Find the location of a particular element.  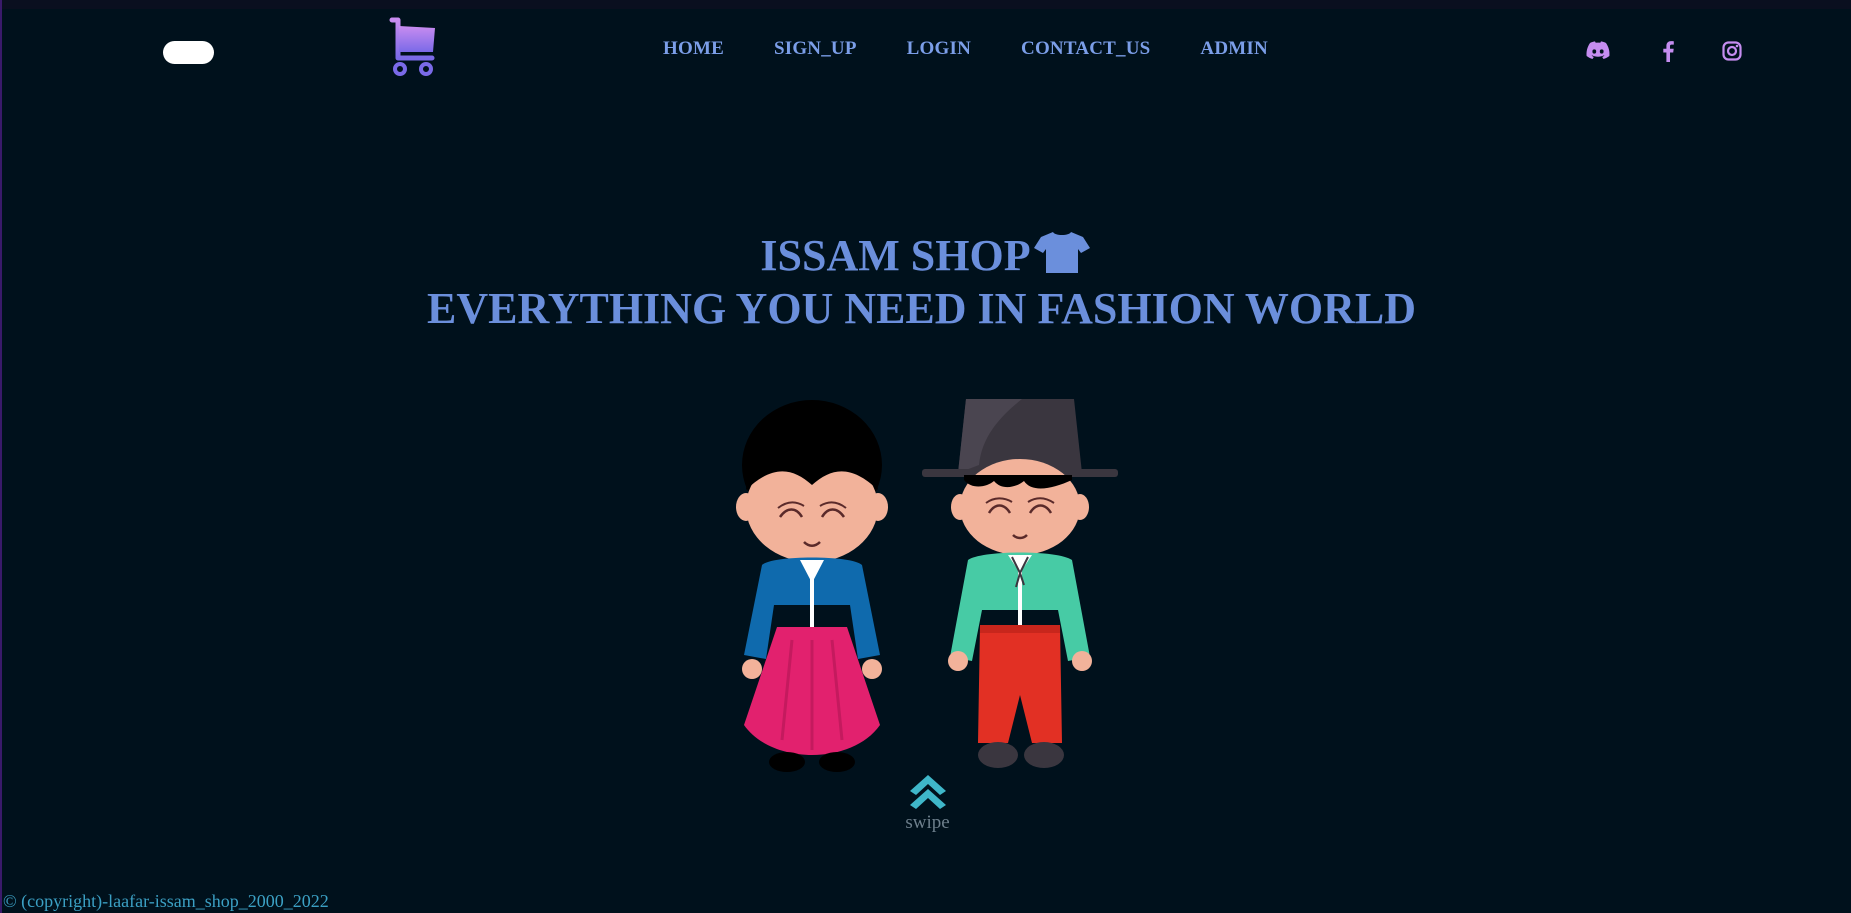

theme-toggle is located at coordinates (188, 52).